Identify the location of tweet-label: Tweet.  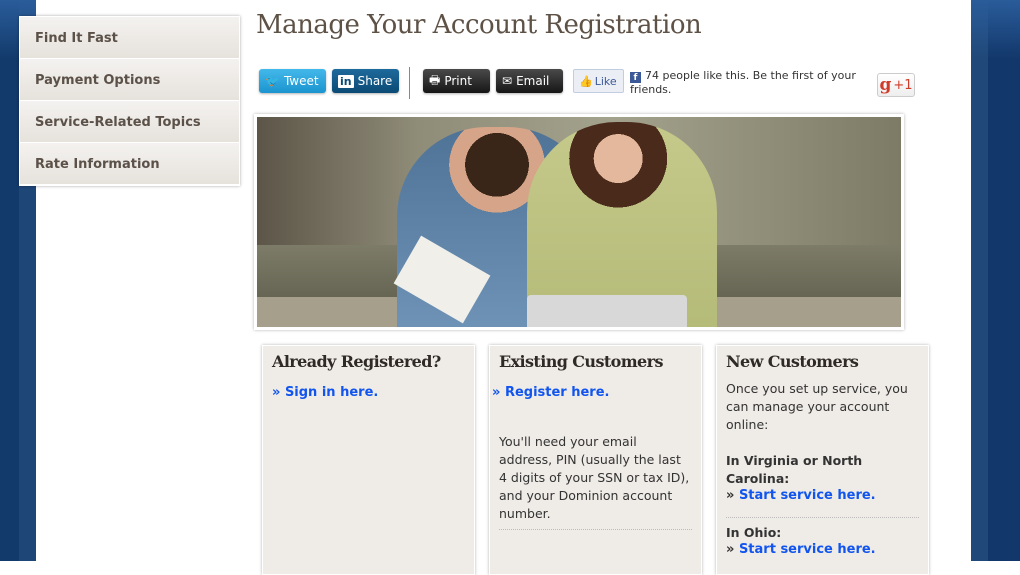
(301, 81).